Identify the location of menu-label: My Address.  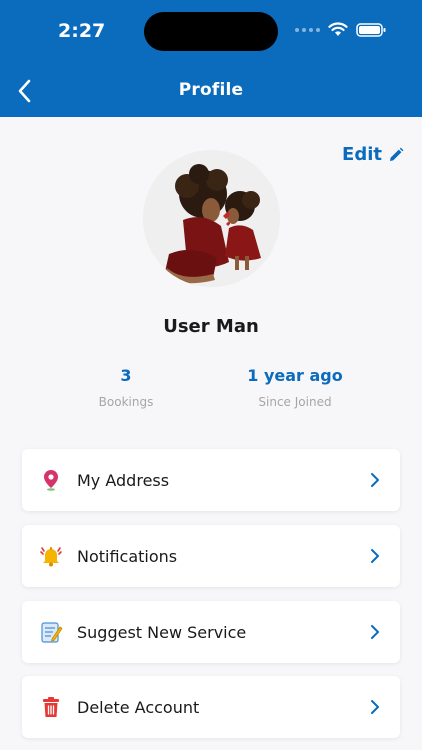
(123, 480).